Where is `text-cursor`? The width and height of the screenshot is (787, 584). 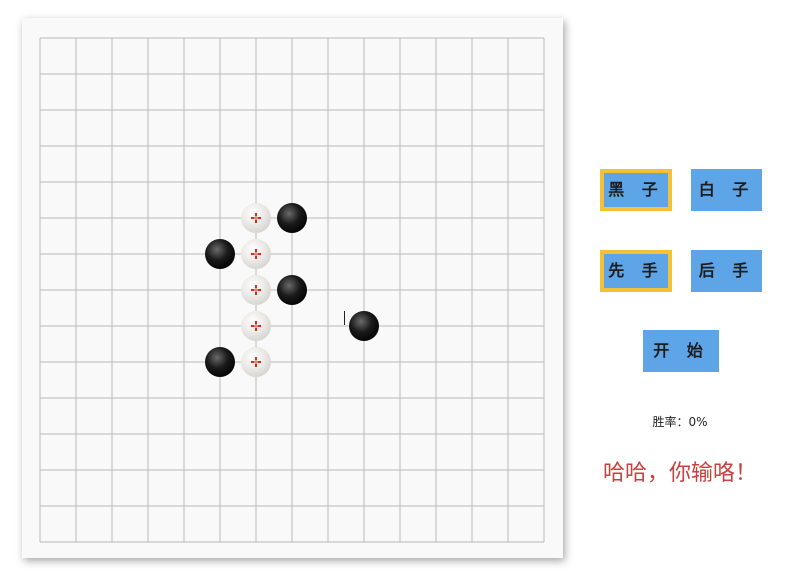 text-cursor is located at coordinates (344, 318).